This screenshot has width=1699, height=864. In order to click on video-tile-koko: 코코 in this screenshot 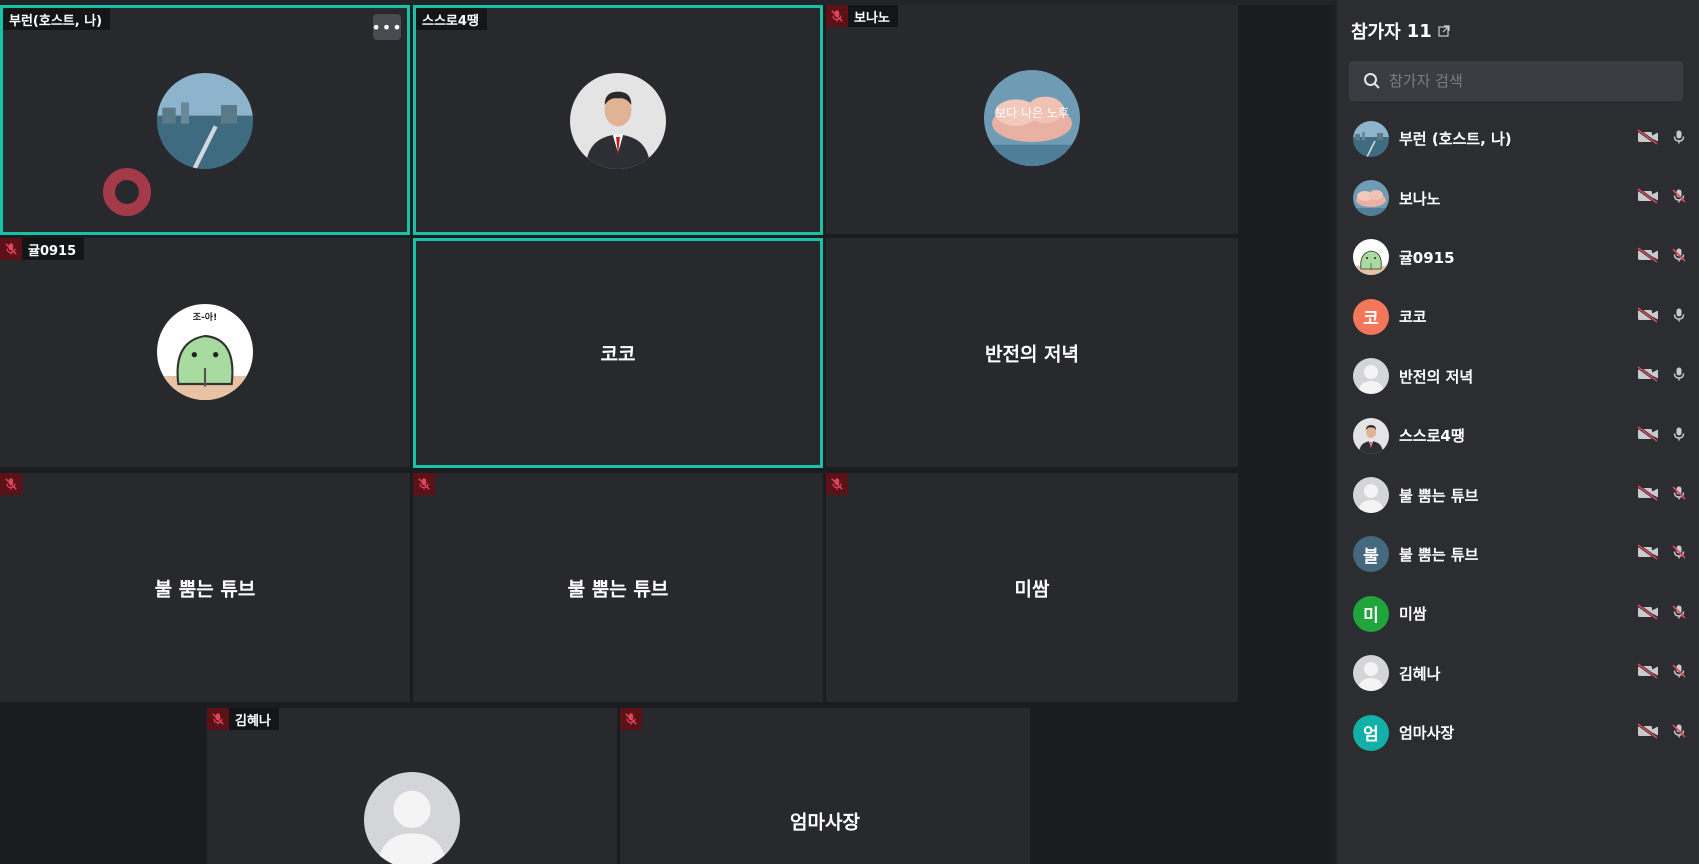, I will do `click(618, 353)`.